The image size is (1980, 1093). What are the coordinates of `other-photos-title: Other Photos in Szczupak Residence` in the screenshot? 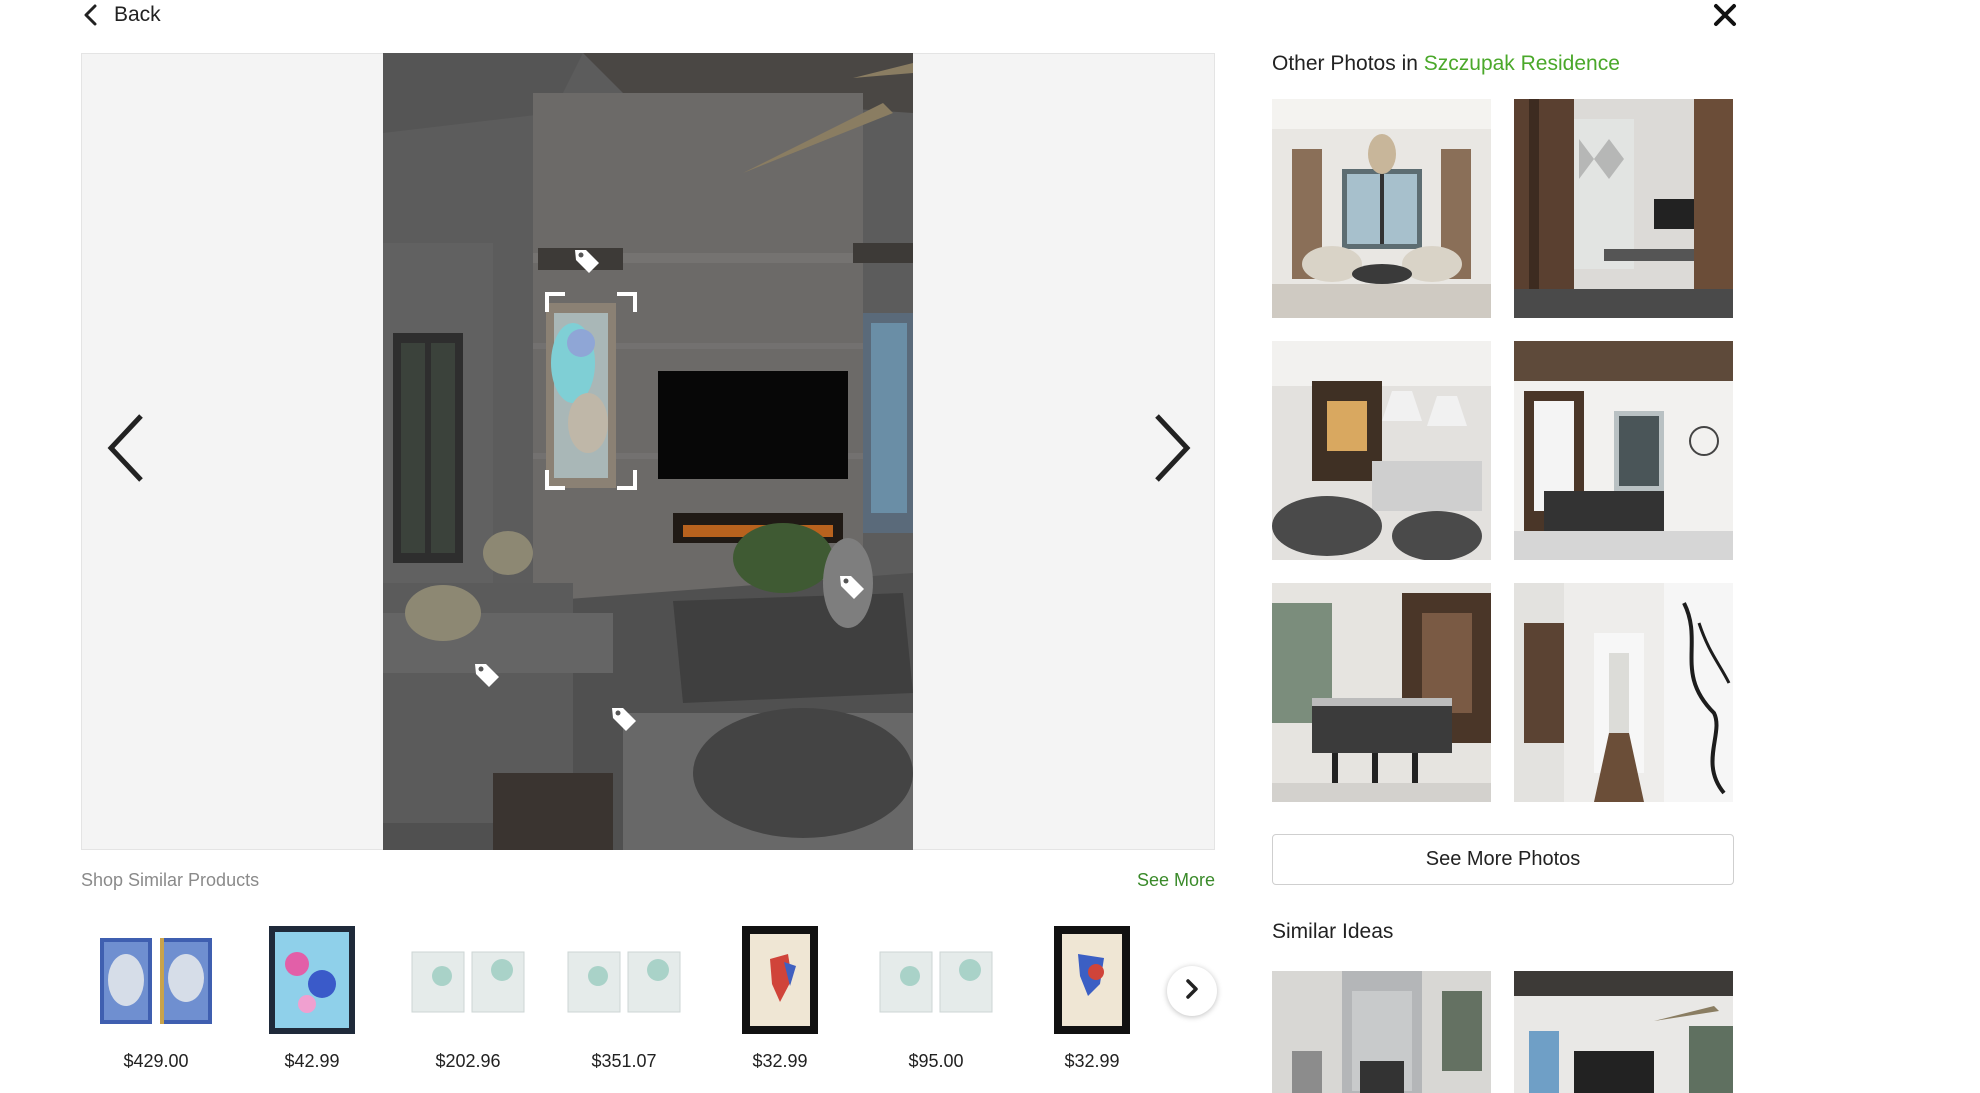 It's located at (1446, 64).